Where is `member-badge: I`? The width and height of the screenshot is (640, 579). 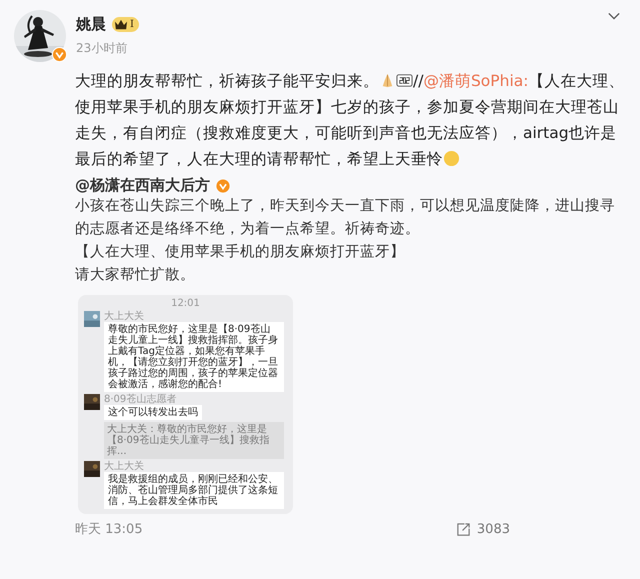 member-badge: I is located at coordinates (125, 24).